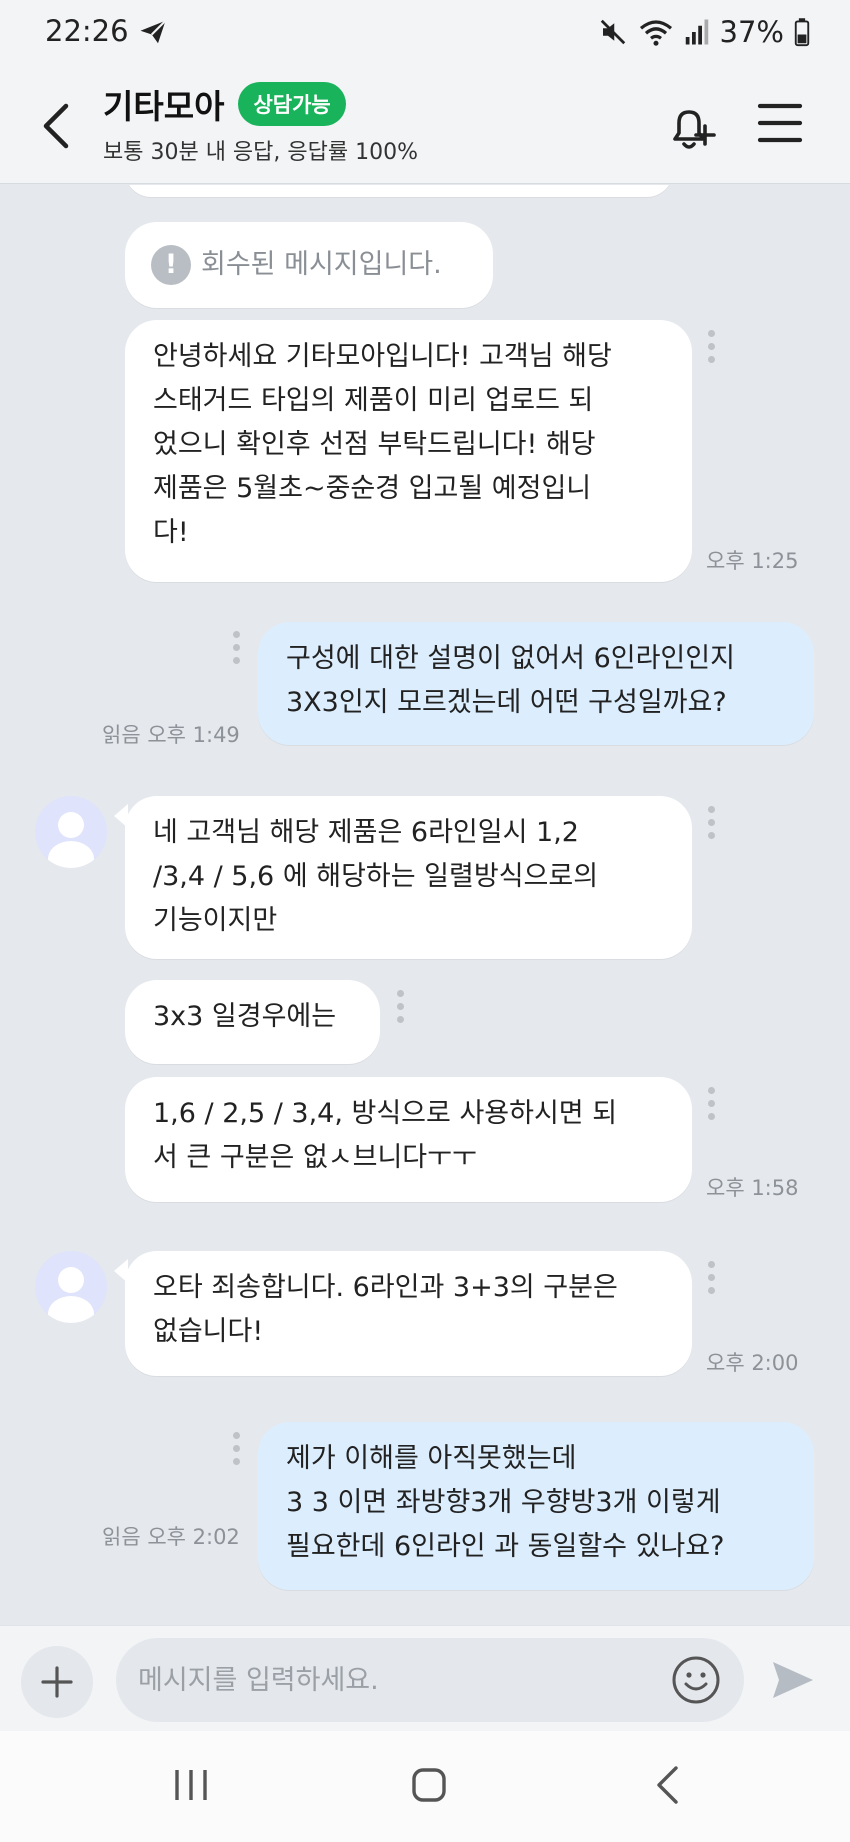 This screenshot has width=850, height=1842. What do you see at coordinates (793, 1680) in the screenshot?
I see `send-icon` at bounding box center [793, 1680].